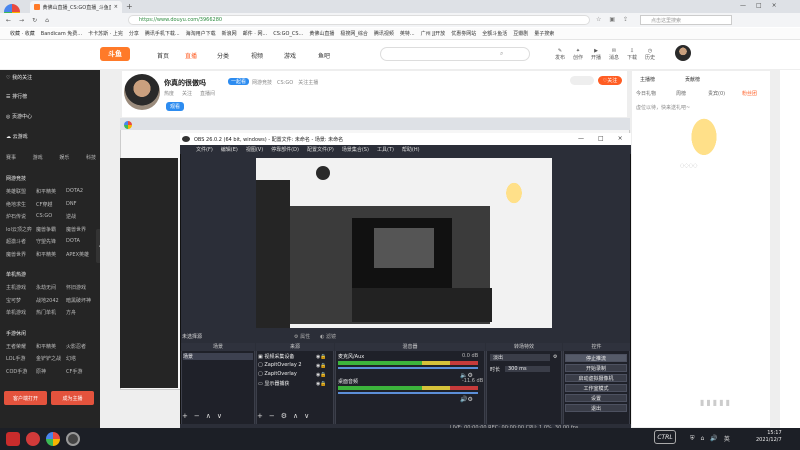 The width and height of the screenshot is (800, 450). What do you see at coordinates (16, 96) in the screenshot?
I see `sidebar-item-rank: ☰ 排行榜` at bounding box center [16, 96].